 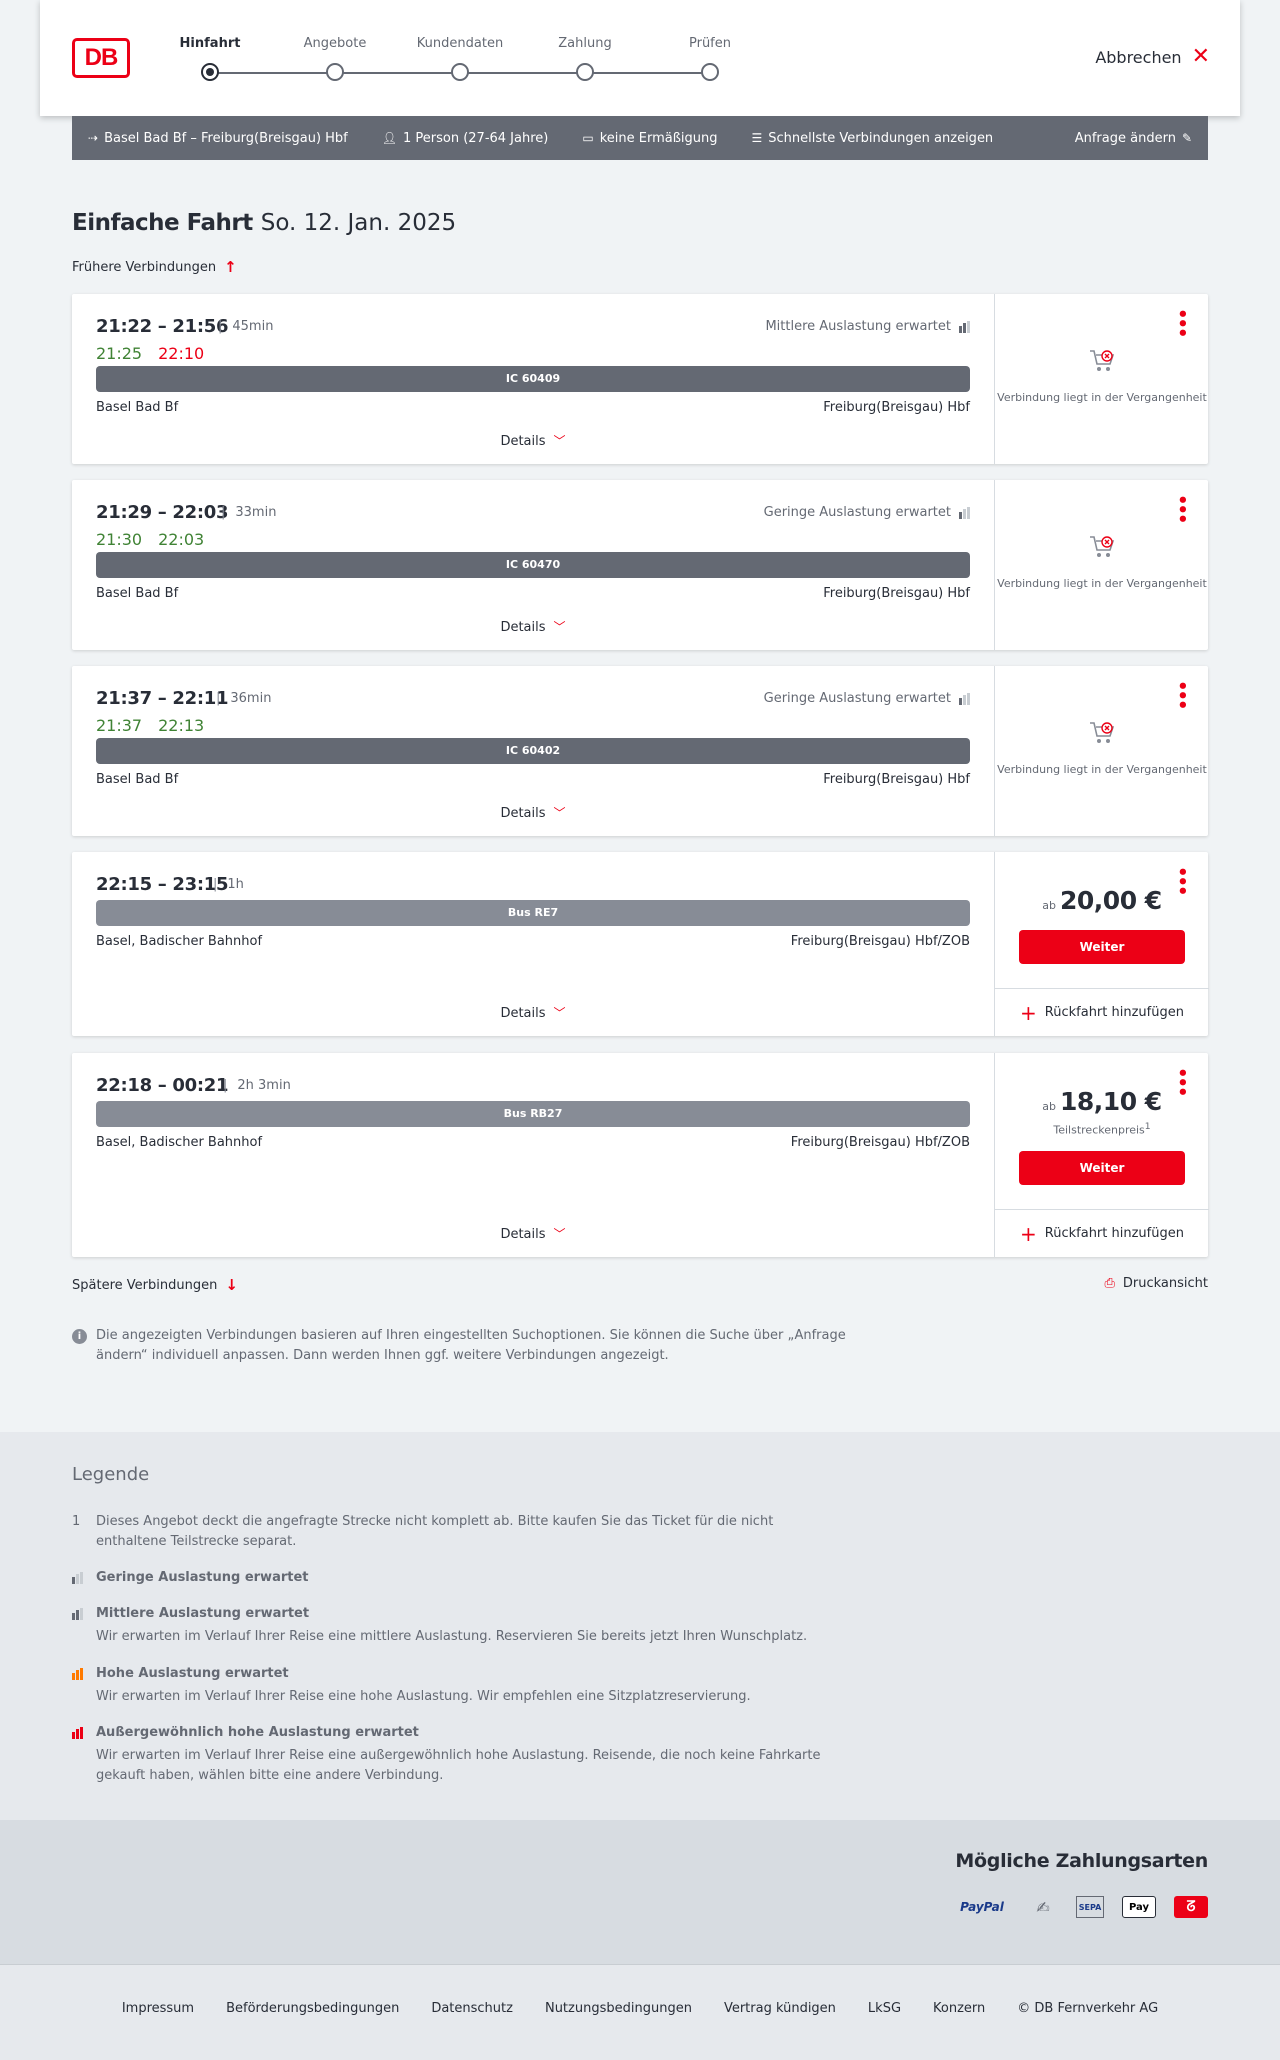 What do you see at coordinates (162, 1085) in the screenshot?
I see `connection-times: 22:18 – 00:21` at bounding box center [162, 1085].